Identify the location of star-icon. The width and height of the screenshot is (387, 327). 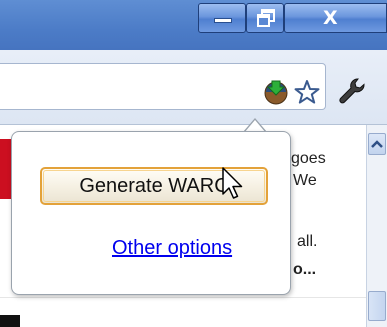
(307, 92).